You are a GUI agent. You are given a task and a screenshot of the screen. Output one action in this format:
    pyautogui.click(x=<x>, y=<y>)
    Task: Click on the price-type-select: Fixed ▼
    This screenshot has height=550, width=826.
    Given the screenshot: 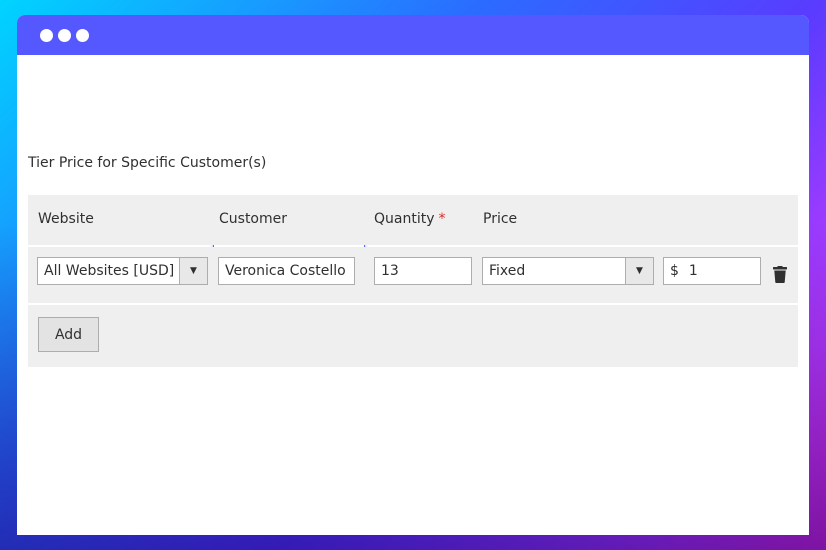 What is the action you would take?
    pyautogui.click(x=568, y=271)
    